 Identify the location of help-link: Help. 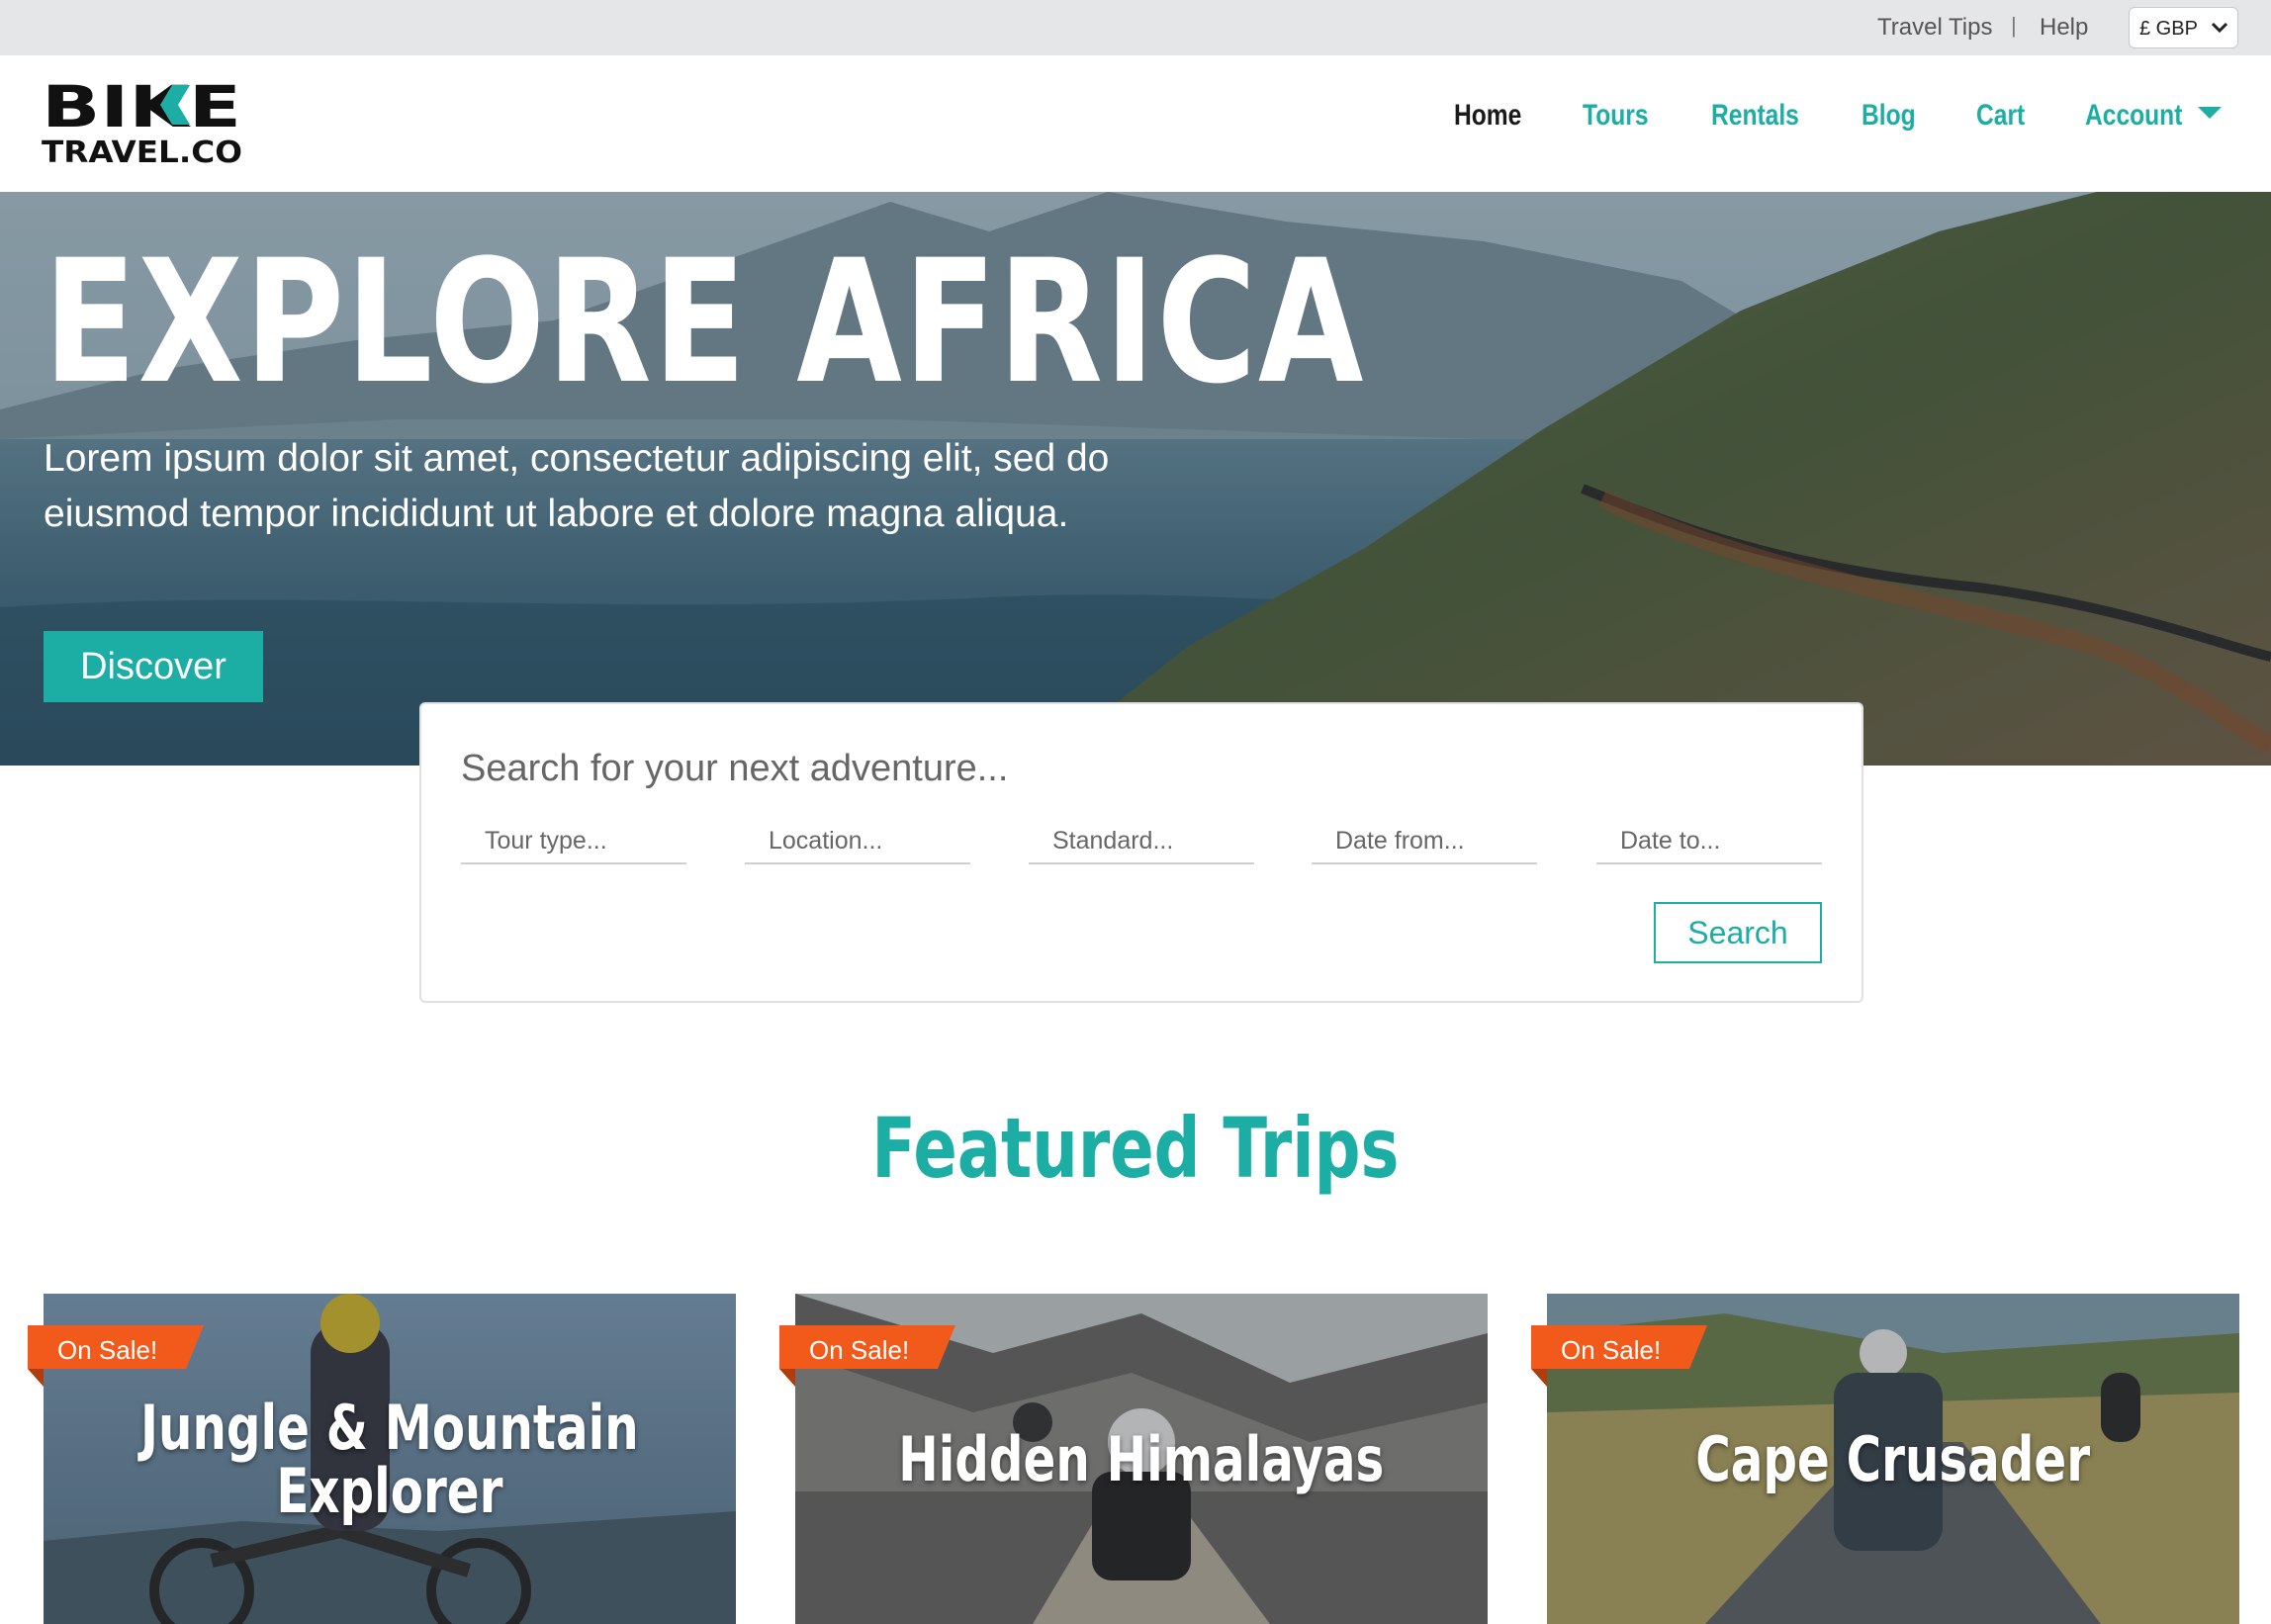
(2064, 28).